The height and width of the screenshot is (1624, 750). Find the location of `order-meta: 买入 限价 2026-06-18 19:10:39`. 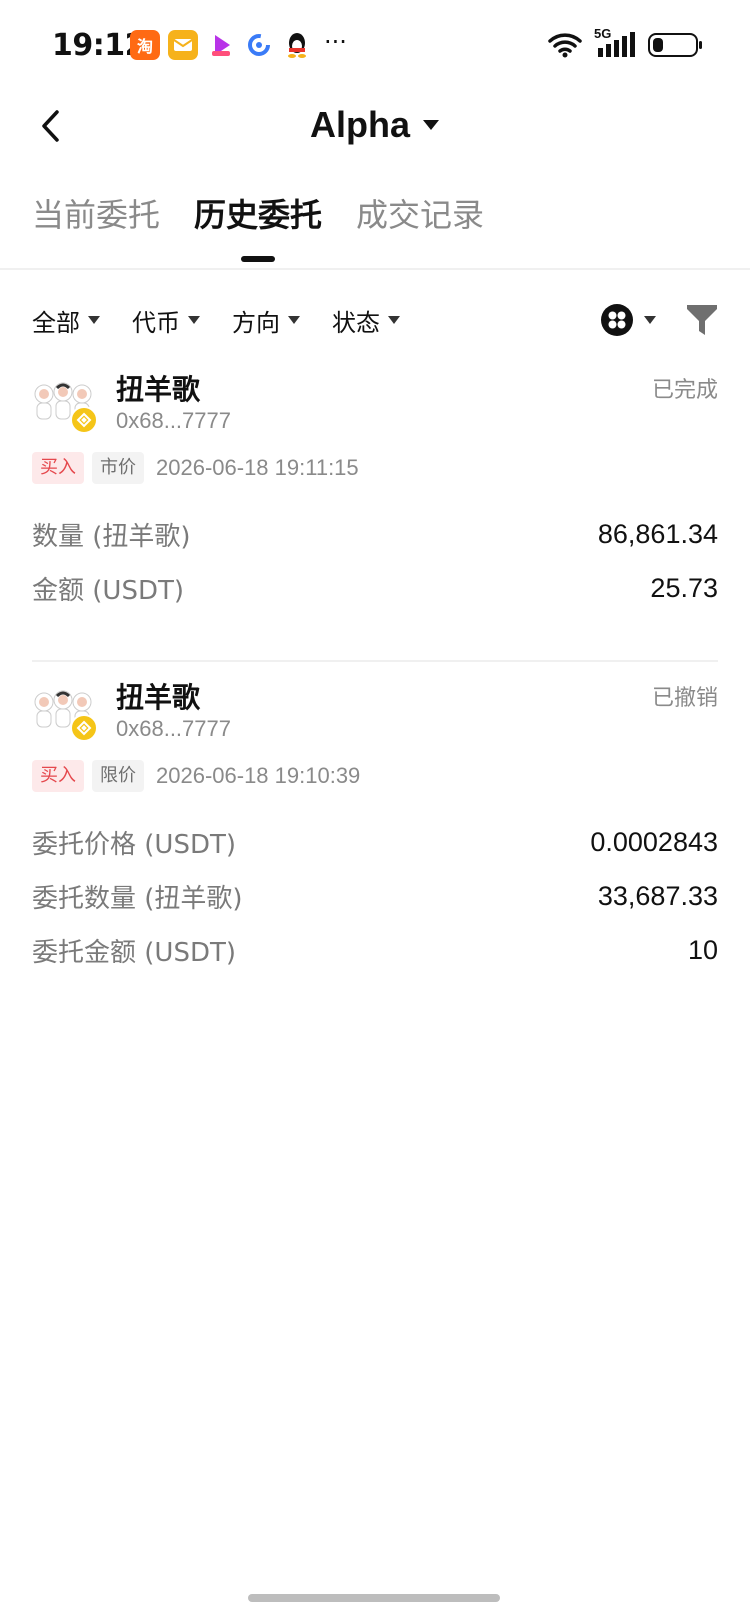

order-meta: 买入 限价 2026-06-18 19:10:39 is located at coordinates (196, 776).